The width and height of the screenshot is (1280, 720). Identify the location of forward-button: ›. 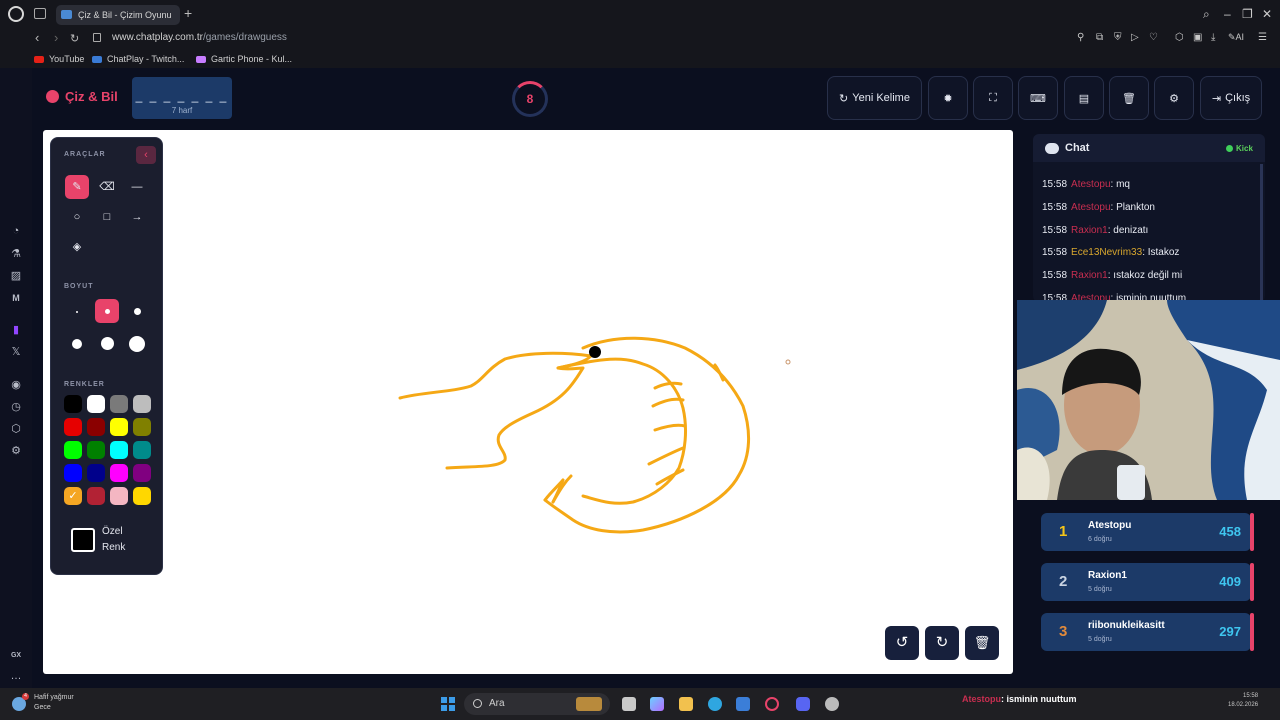
(56, 37).